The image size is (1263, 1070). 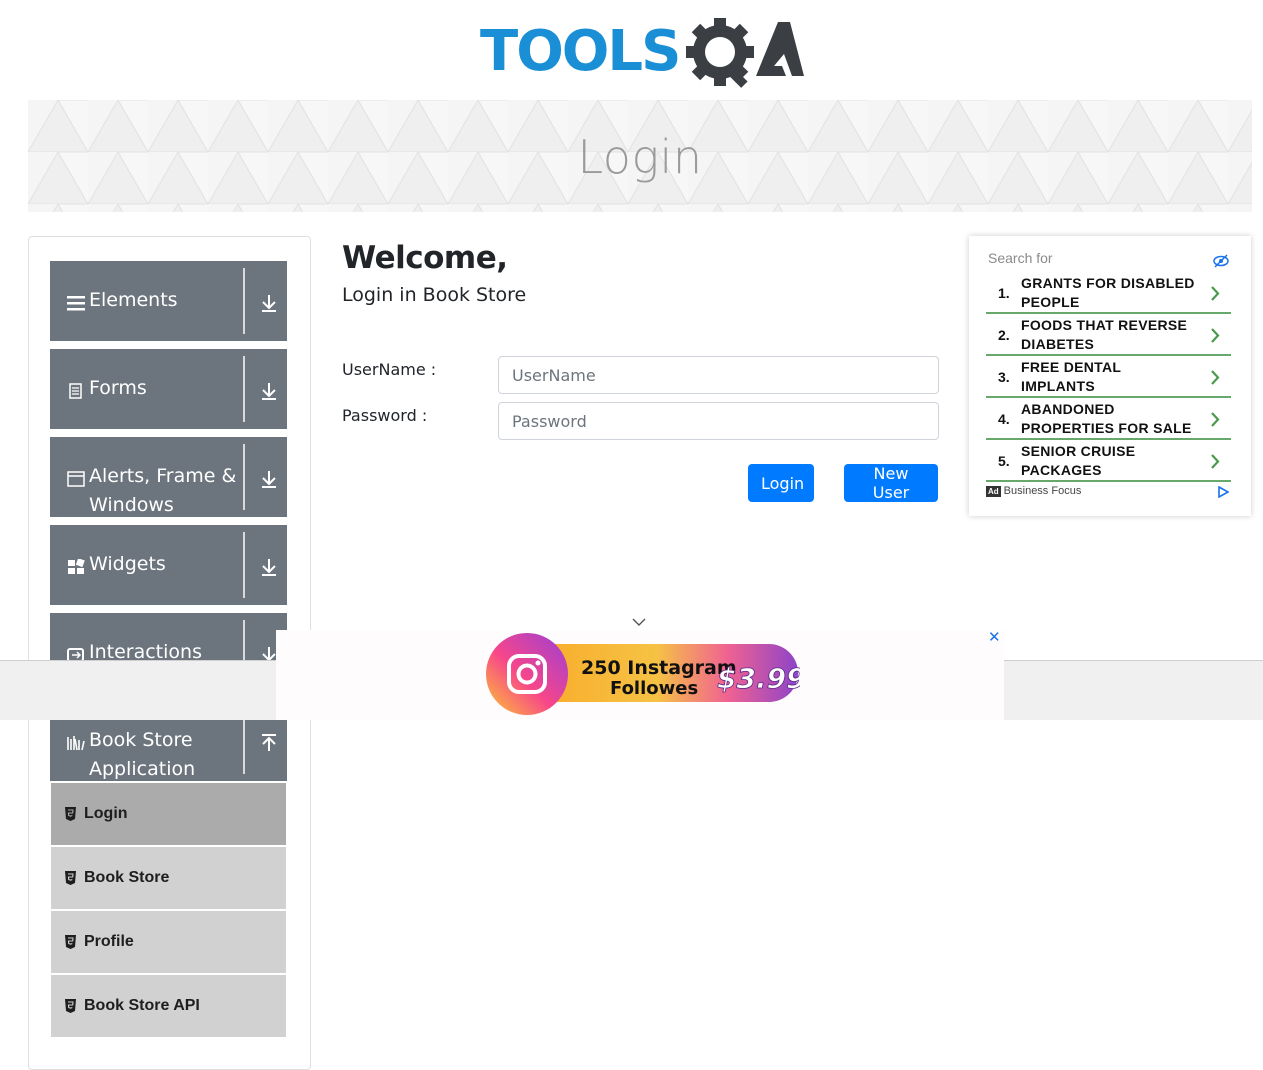 I want to click on ad-link-number: 3., so click(x=1004, y=377).